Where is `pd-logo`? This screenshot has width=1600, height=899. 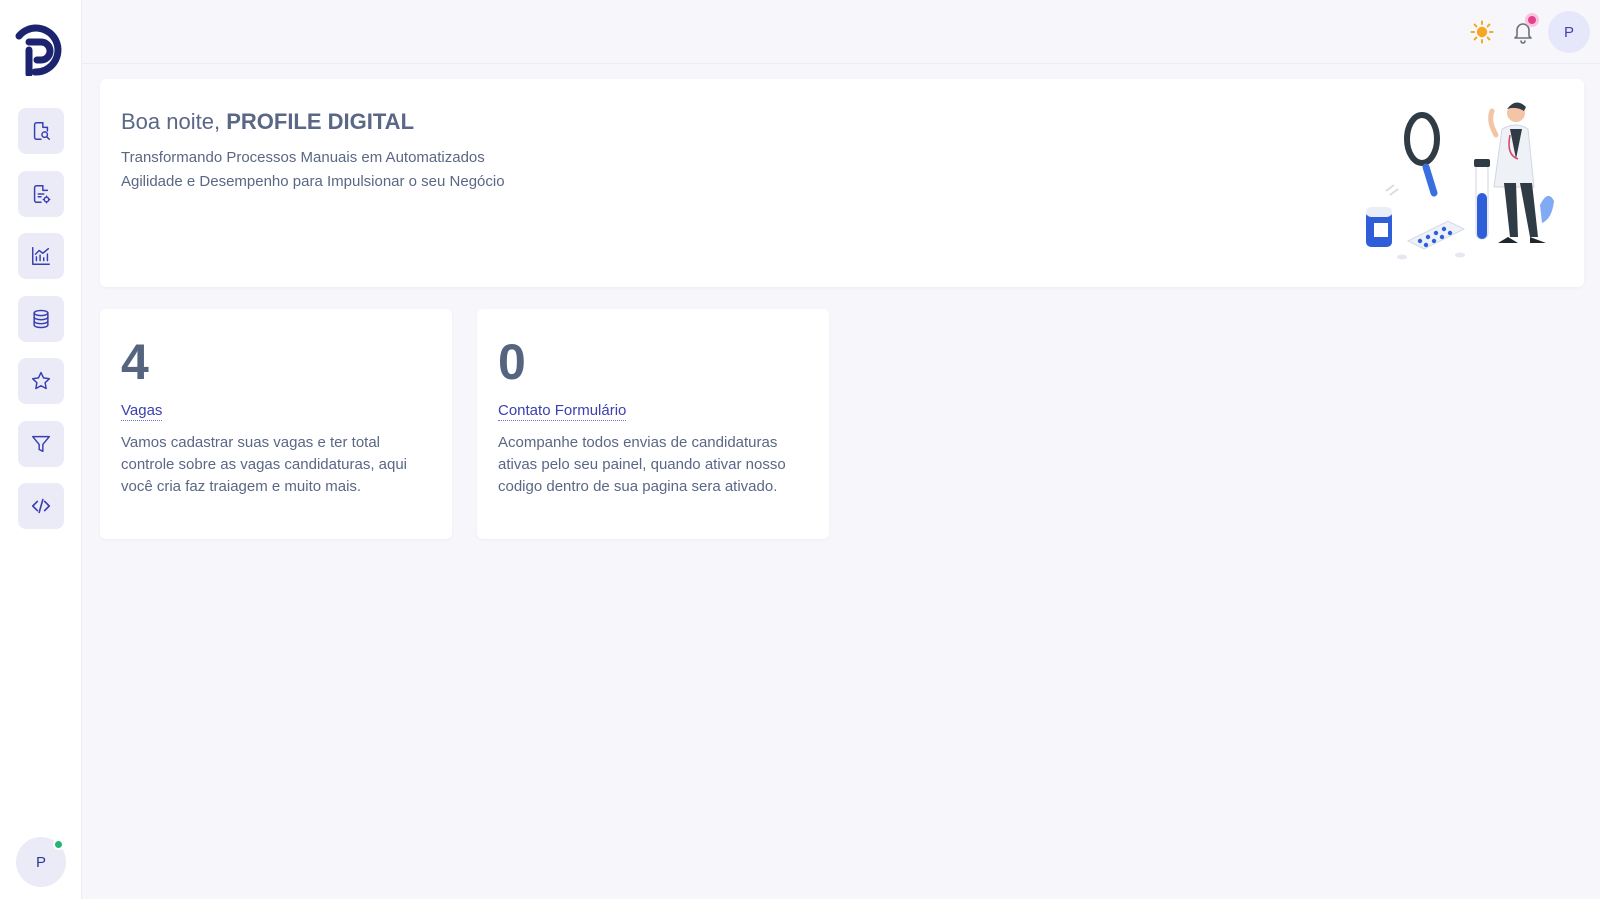 pd-logo is located at coordinates (40, 49).